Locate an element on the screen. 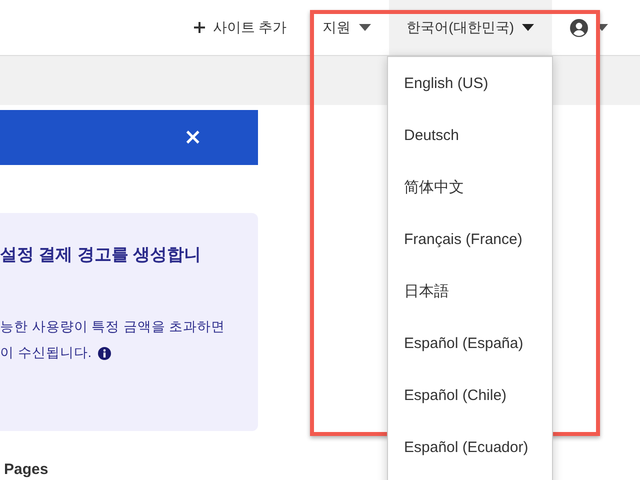 The width and height of the screenshot is (640, 480). alert-text: 능한 사용량이 특정 금액을 초과하면 is located at coordinates (113, 327).